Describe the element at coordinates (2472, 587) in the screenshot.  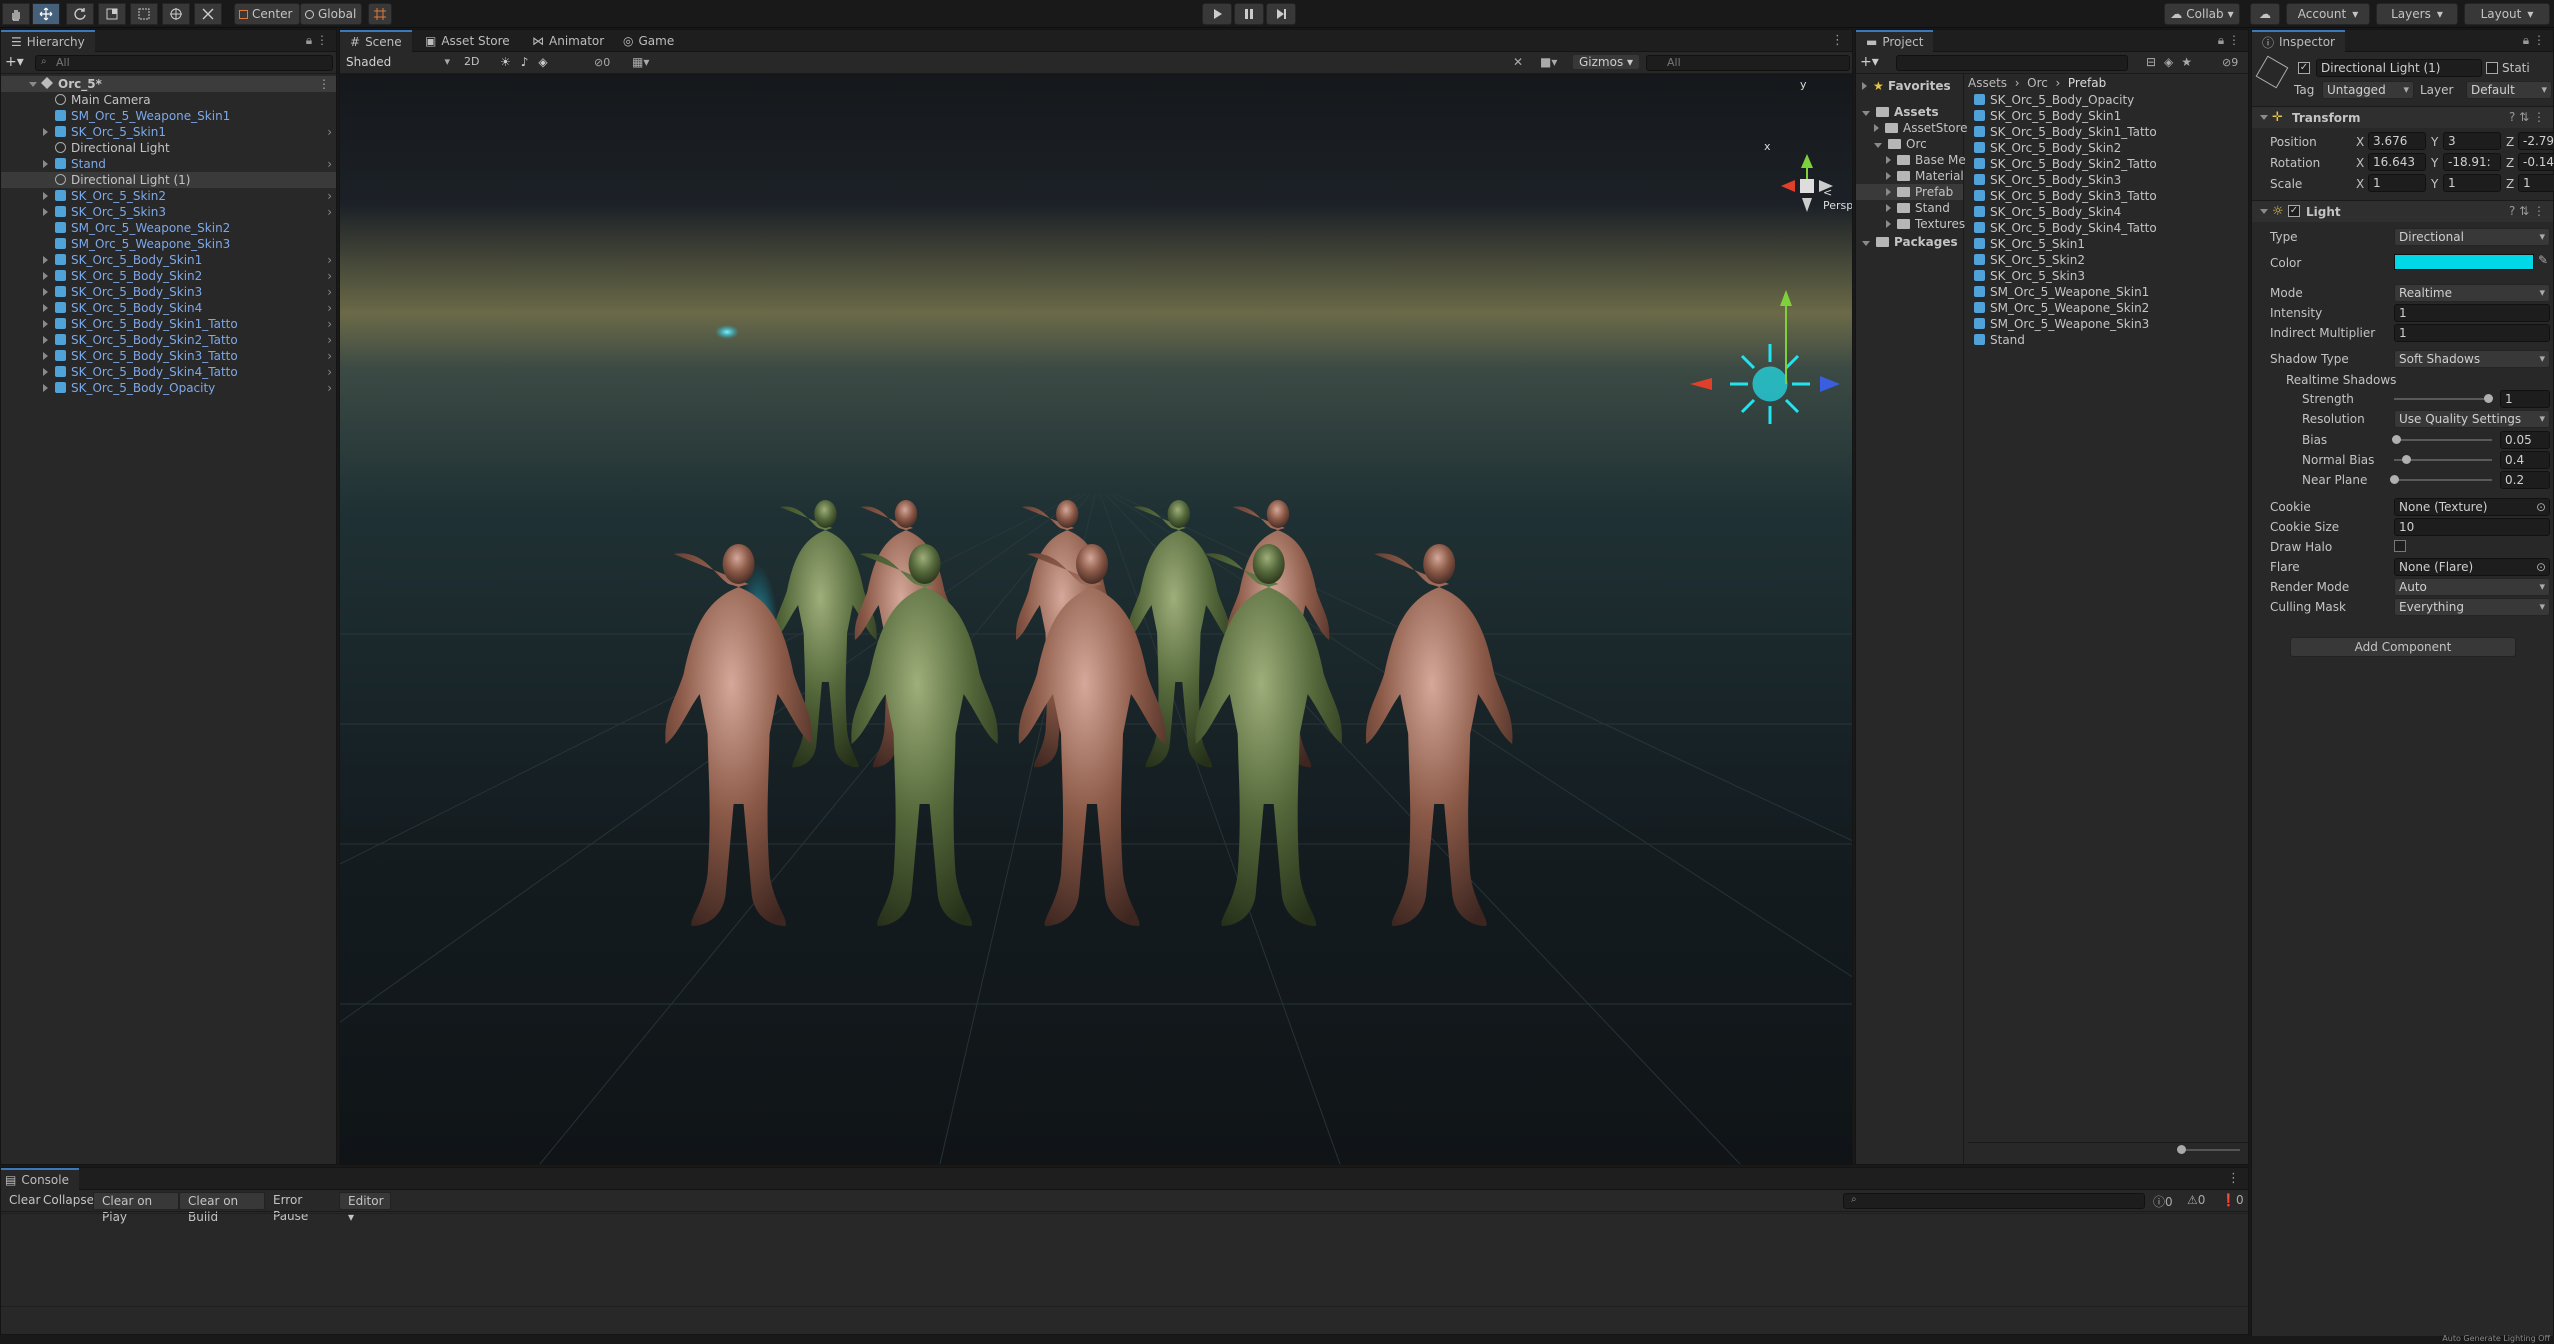
I see `render-mode-dropdown: Auto` at that location.